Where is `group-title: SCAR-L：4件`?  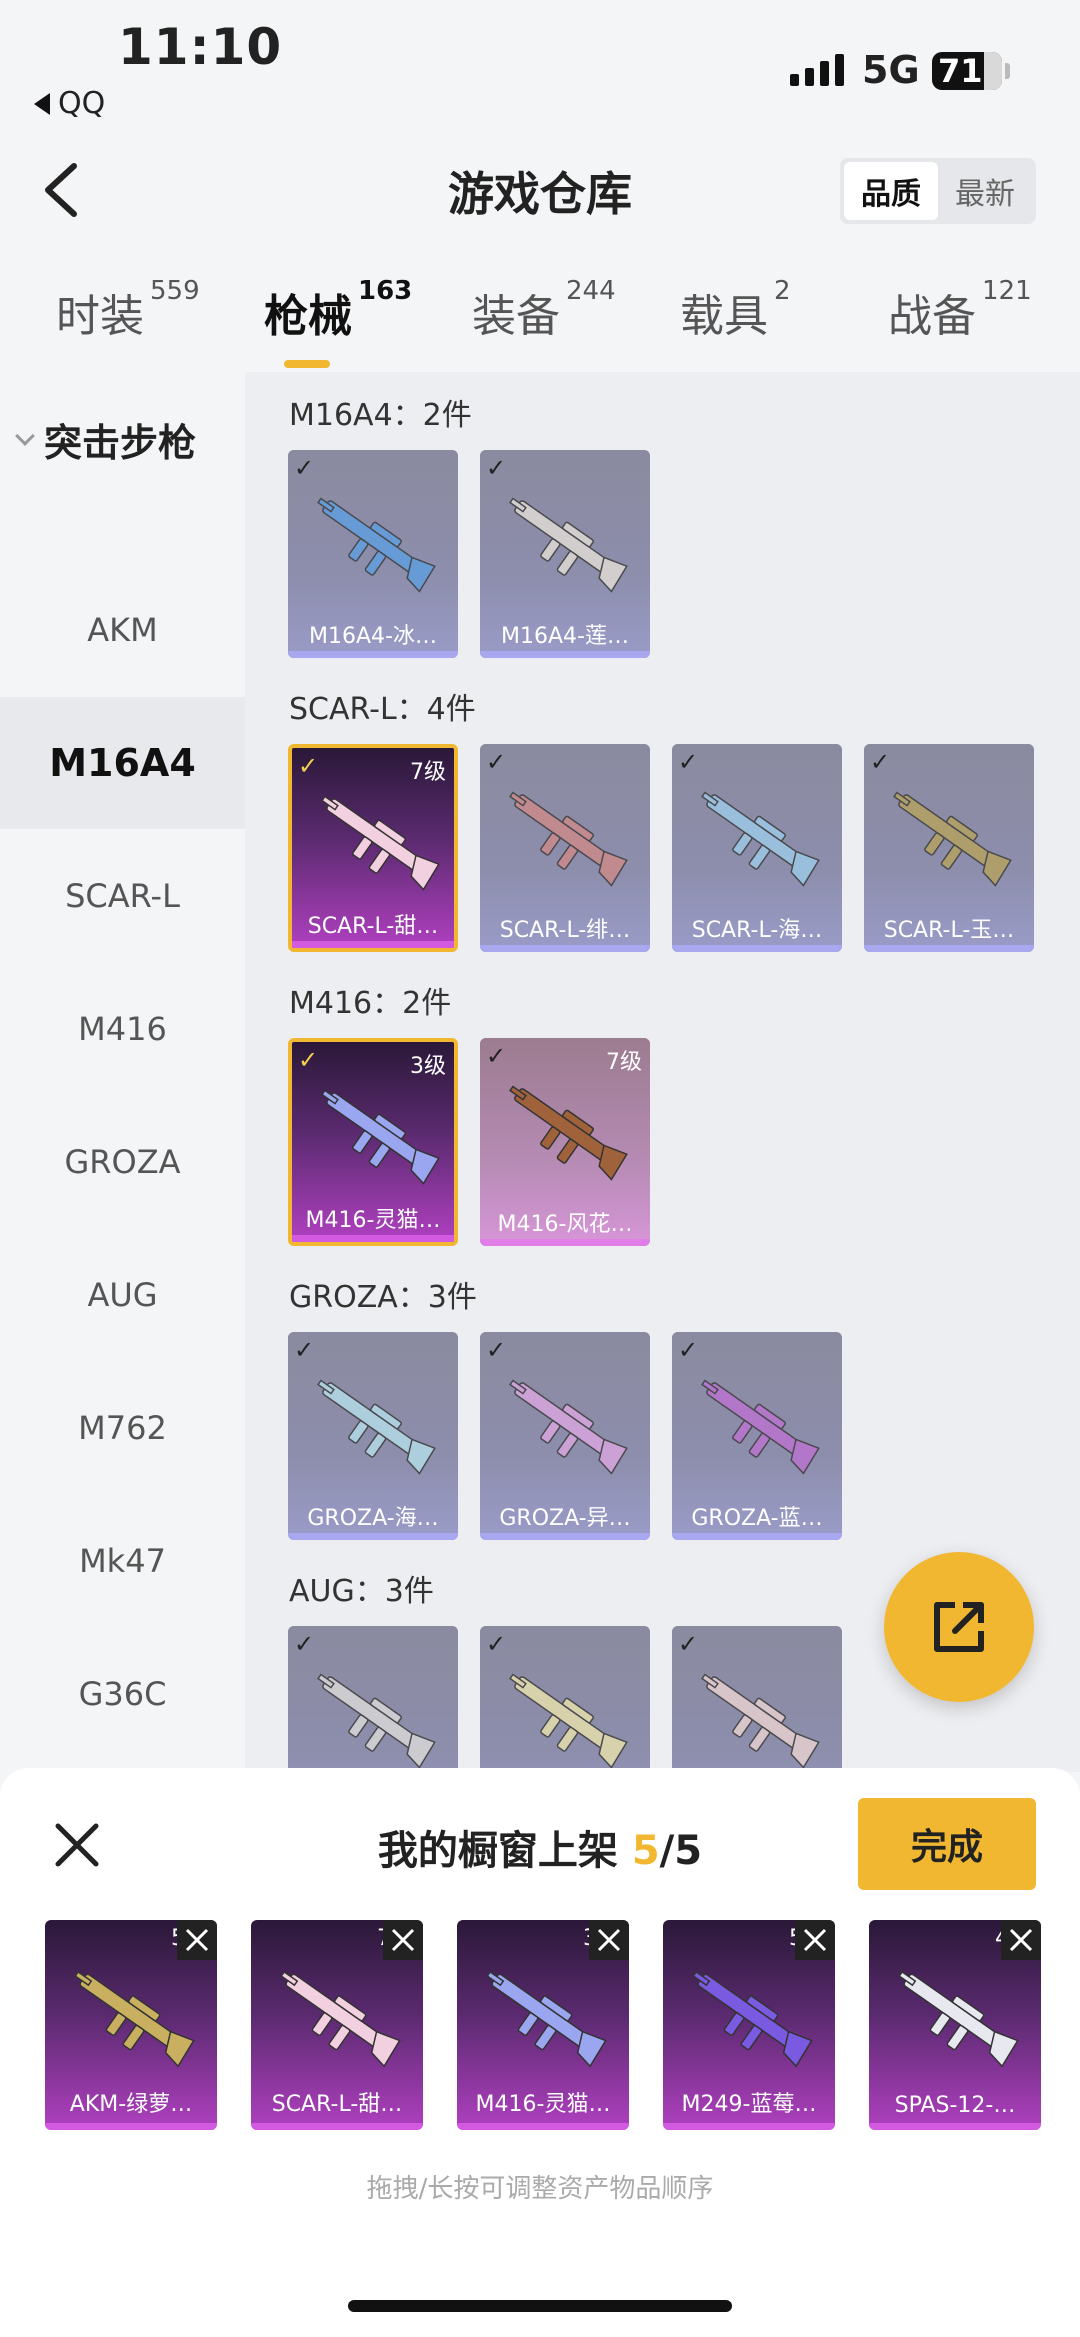 group-title: SCAR-L：4件 is located at coordinates (382, 709).